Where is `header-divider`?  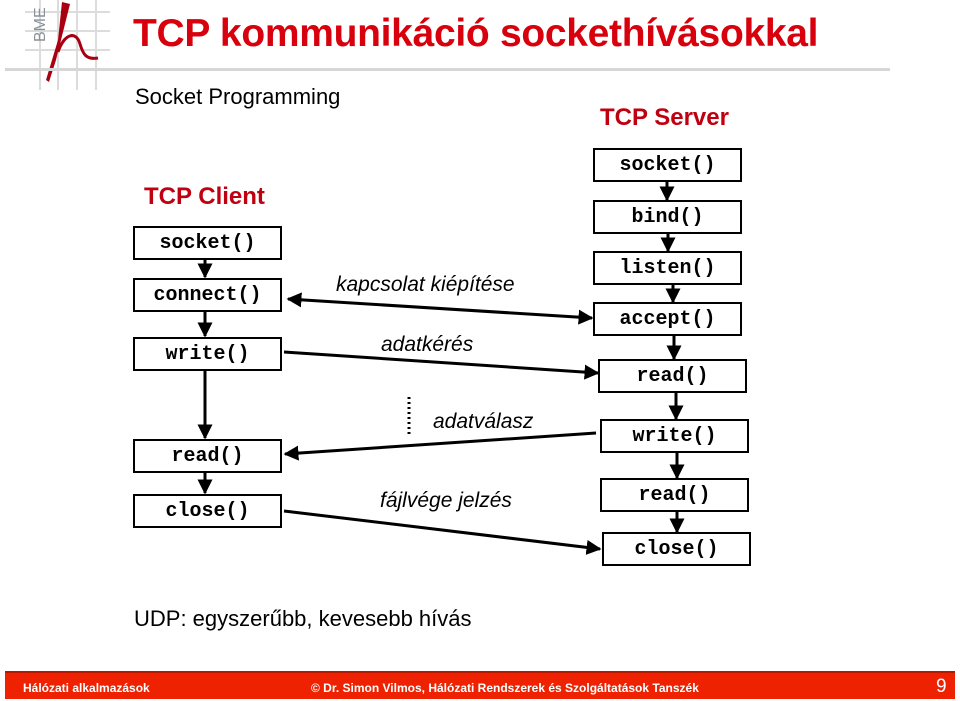 header-divider is located at coordinates (447, 69).